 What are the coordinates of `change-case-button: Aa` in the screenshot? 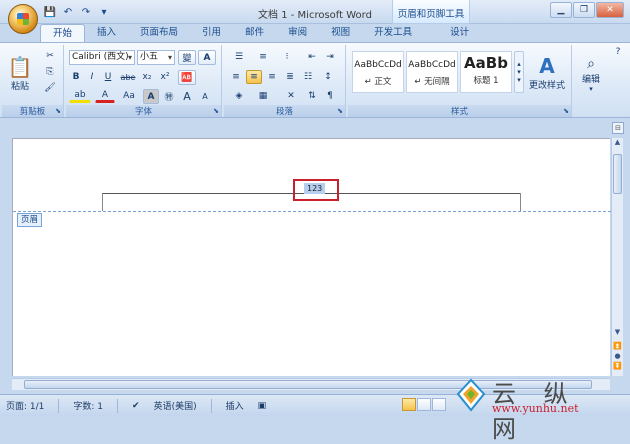 It's located at (129, 96).